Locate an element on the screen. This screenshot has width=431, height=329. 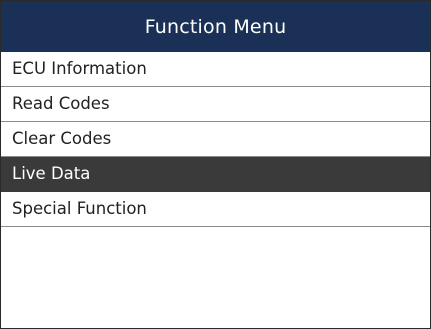
page-title: Function Menu is located at coordinates (215, 26).